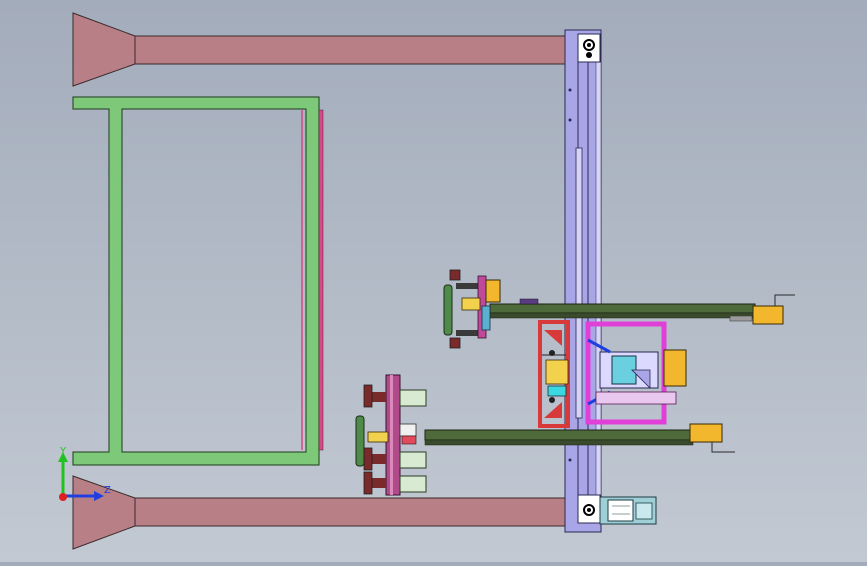 The image size is (867, 566). I want to click on axis-origin-icon, so click(63, 497).